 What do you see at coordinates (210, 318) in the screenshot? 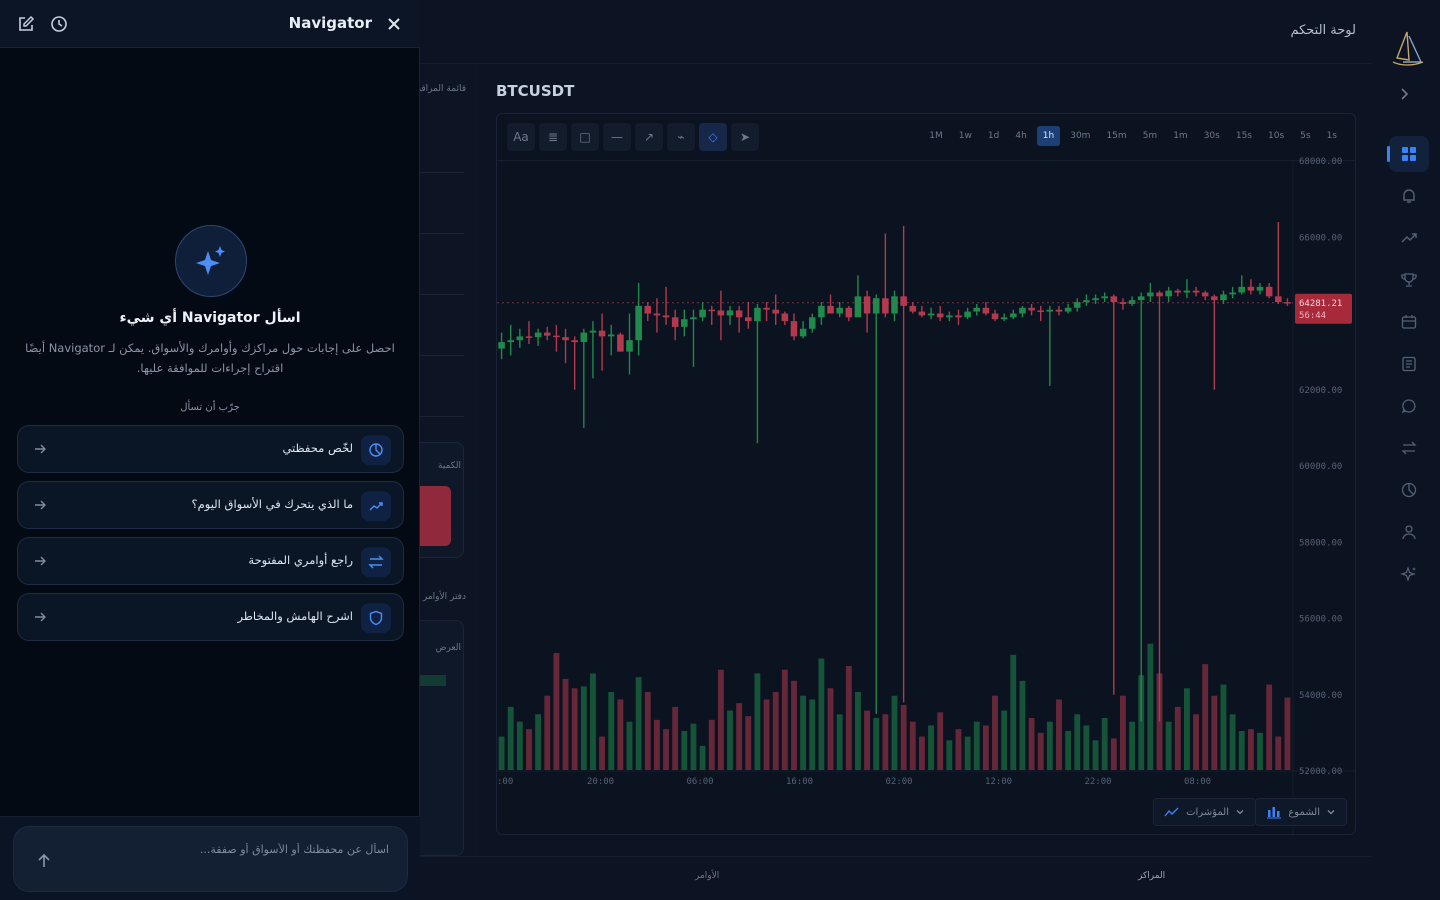
I see `hero-title: اسأل Navigator أي شيء` at bounding box center [210, 318].